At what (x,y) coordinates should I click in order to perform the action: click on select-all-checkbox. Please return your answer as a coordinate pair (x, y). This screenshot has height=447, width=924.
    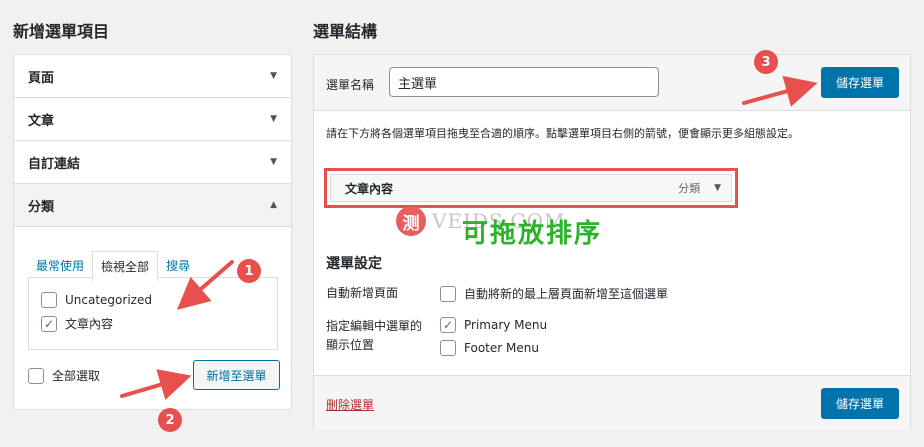
    Looking at the image, I should click on (36, 375).